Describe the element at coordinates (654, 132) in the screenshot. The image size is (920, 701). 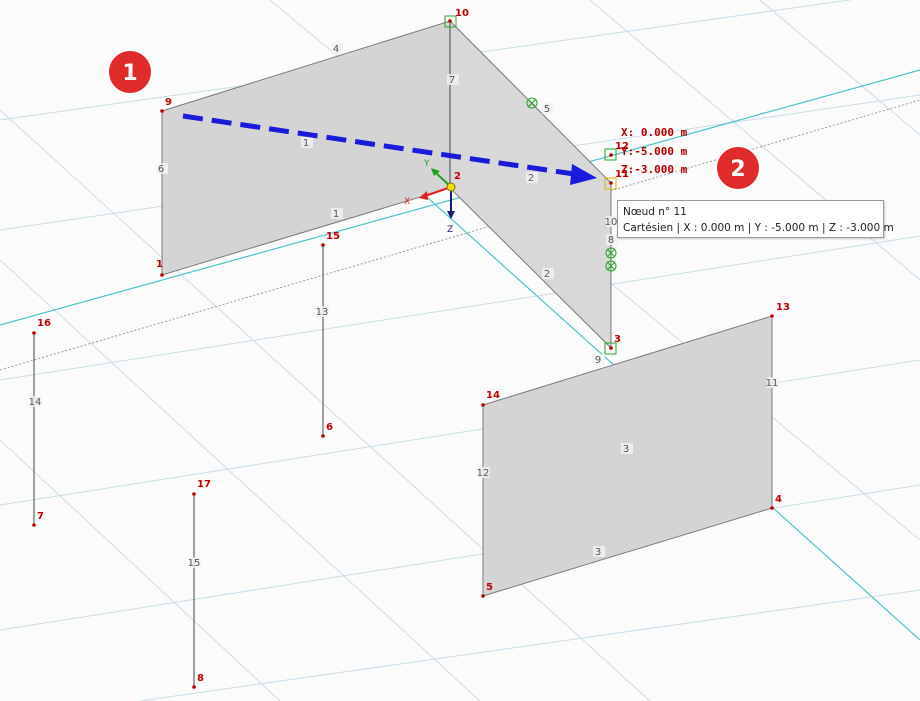
I see `coord-x: X: 0.000 m` at that location.